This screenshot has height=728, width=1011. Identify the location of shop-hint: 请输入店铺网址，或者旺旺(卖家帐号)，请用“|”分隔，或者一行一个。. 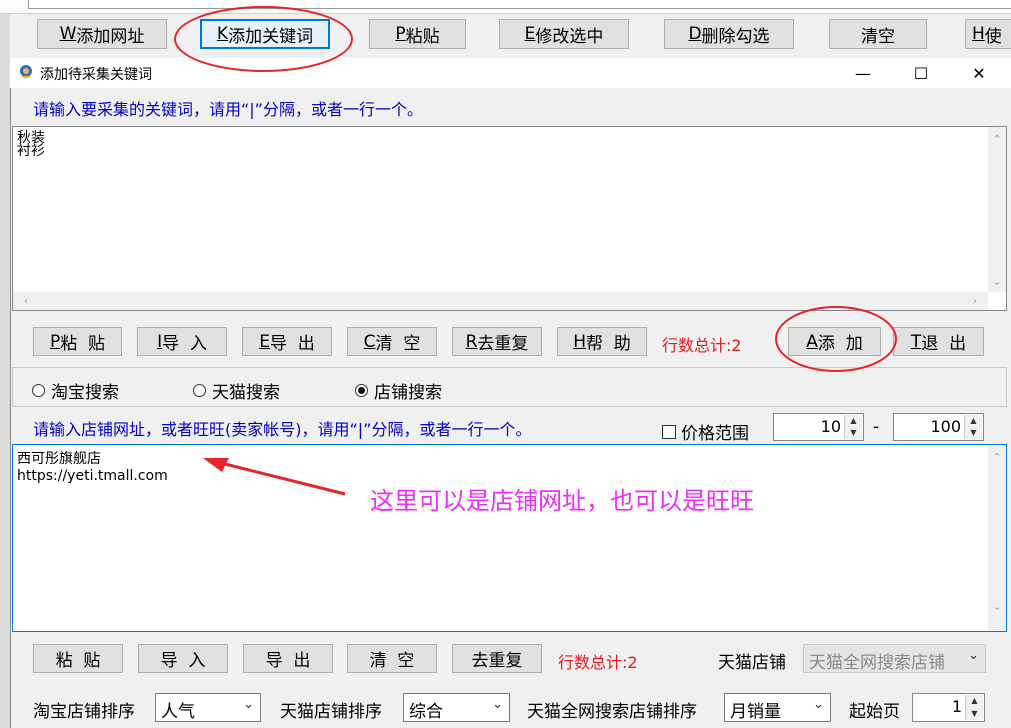
(282, 429).